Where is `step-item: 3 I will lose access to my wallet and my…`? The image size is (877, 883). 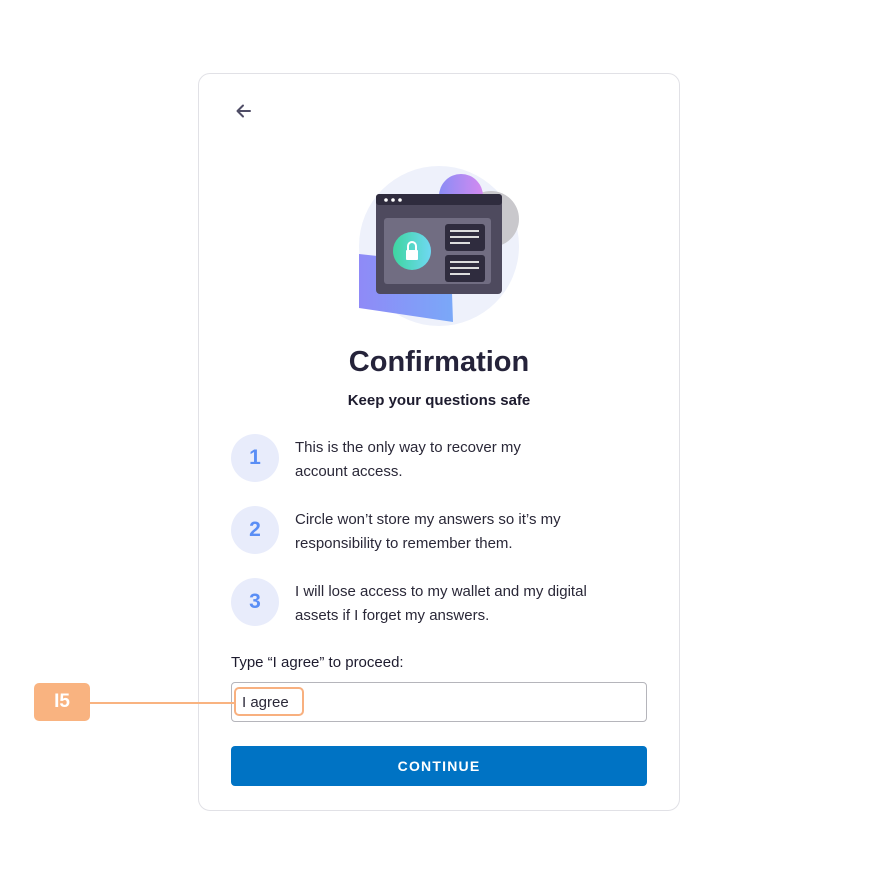
step-item: 3 I will lose access to my wallet and my… is located at coordinates (441, 603).